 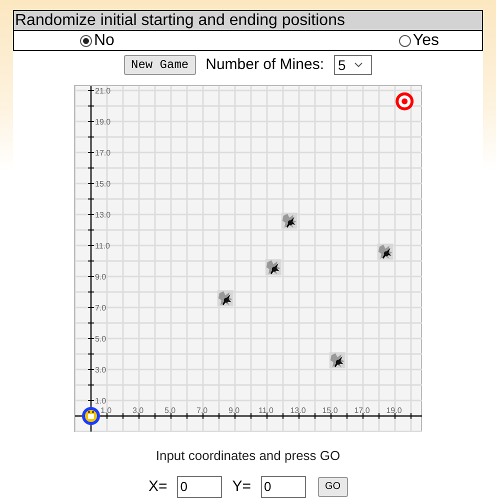 I want to click on x-tick-label: 19.0, so click(x=394, y=410).